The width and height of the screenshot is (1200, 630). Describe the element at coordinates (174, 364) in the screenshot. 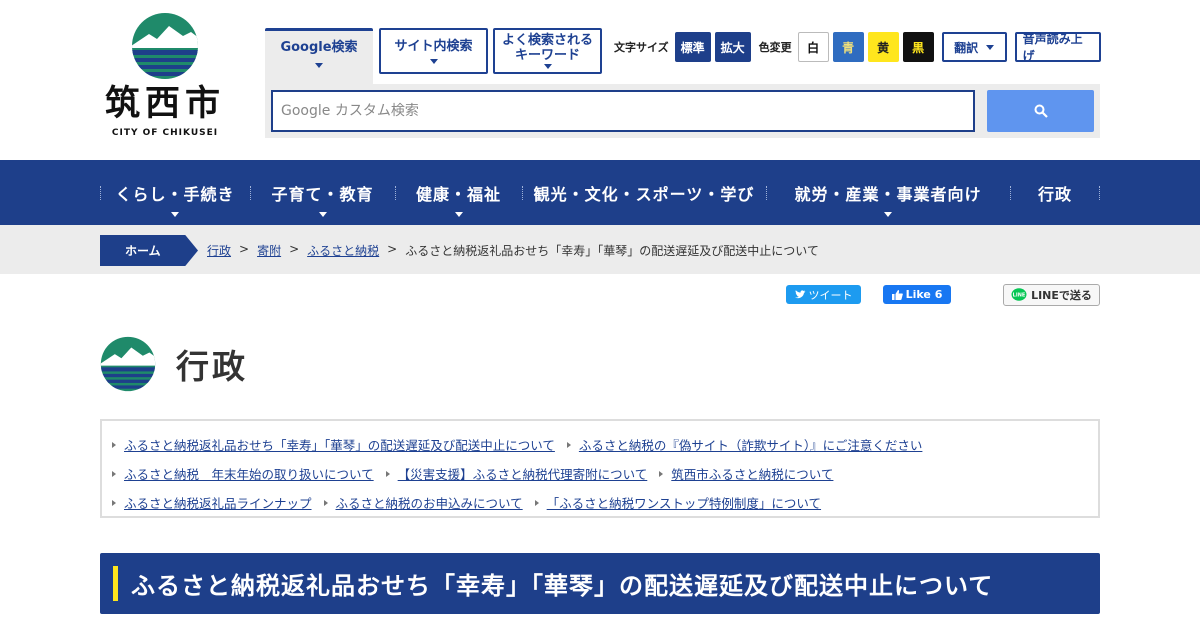

I see `section-heading: 行政` at that location.